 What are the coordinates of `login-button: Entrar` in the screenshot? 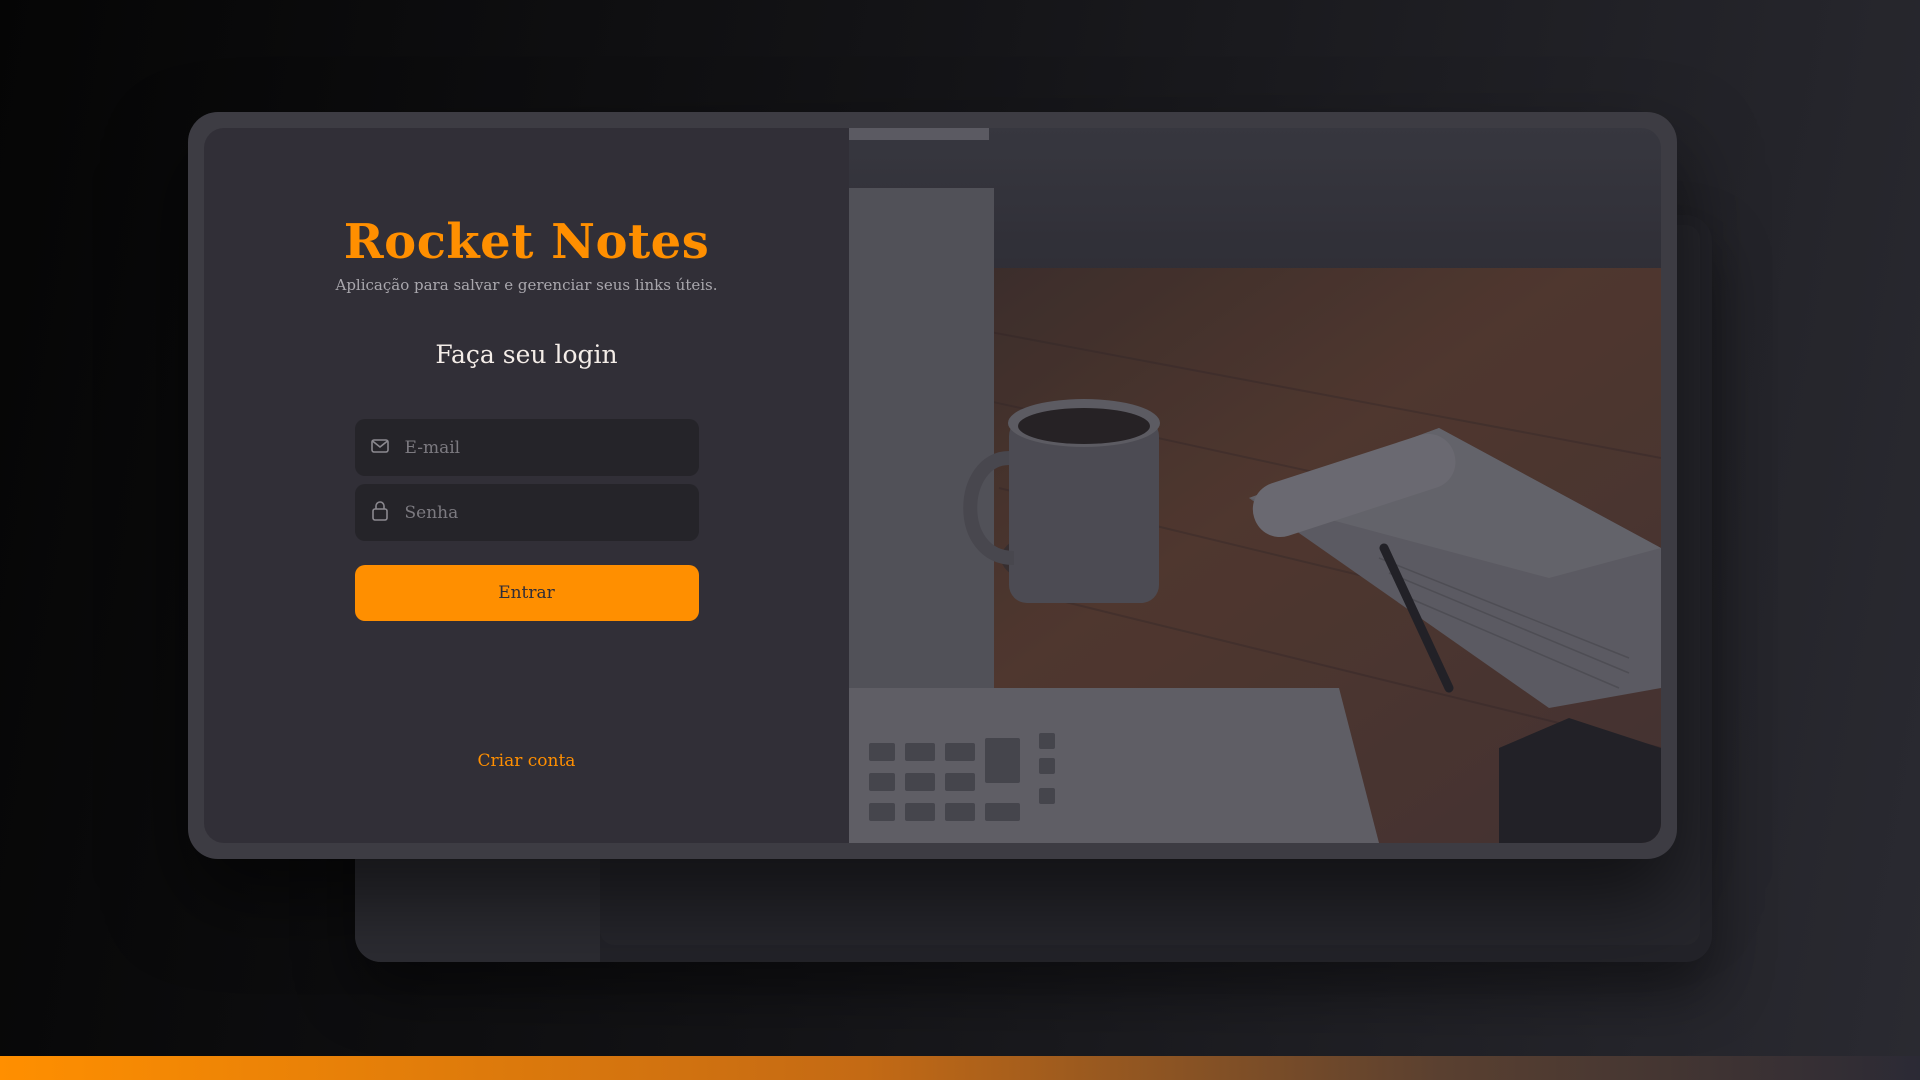 It's located at (526, 593).